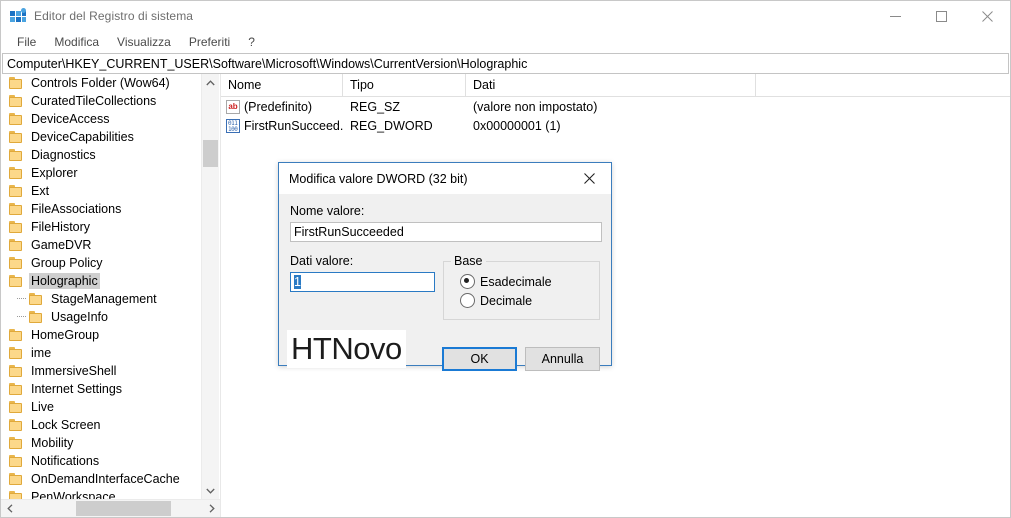 The width and height of the screenshot is (1011, 518). What do you see at coordinates (61, 245) in the screenshot?
I see `tree-item-label: GameDVR` at bounding box center [61, 245].